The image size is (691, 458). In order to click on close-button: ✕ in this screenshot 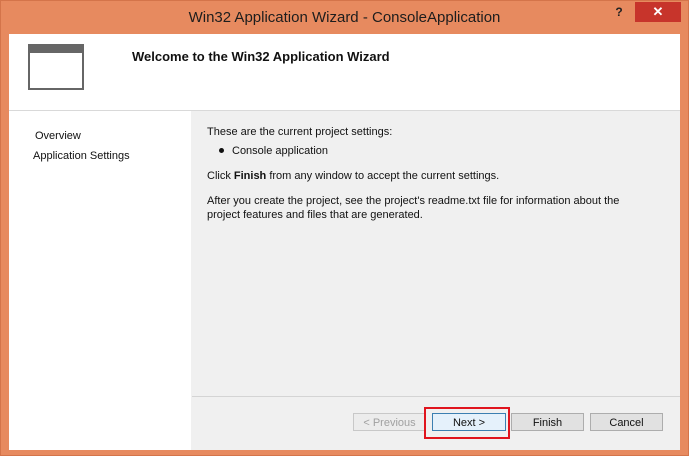, I will do `click(658, 12)`.